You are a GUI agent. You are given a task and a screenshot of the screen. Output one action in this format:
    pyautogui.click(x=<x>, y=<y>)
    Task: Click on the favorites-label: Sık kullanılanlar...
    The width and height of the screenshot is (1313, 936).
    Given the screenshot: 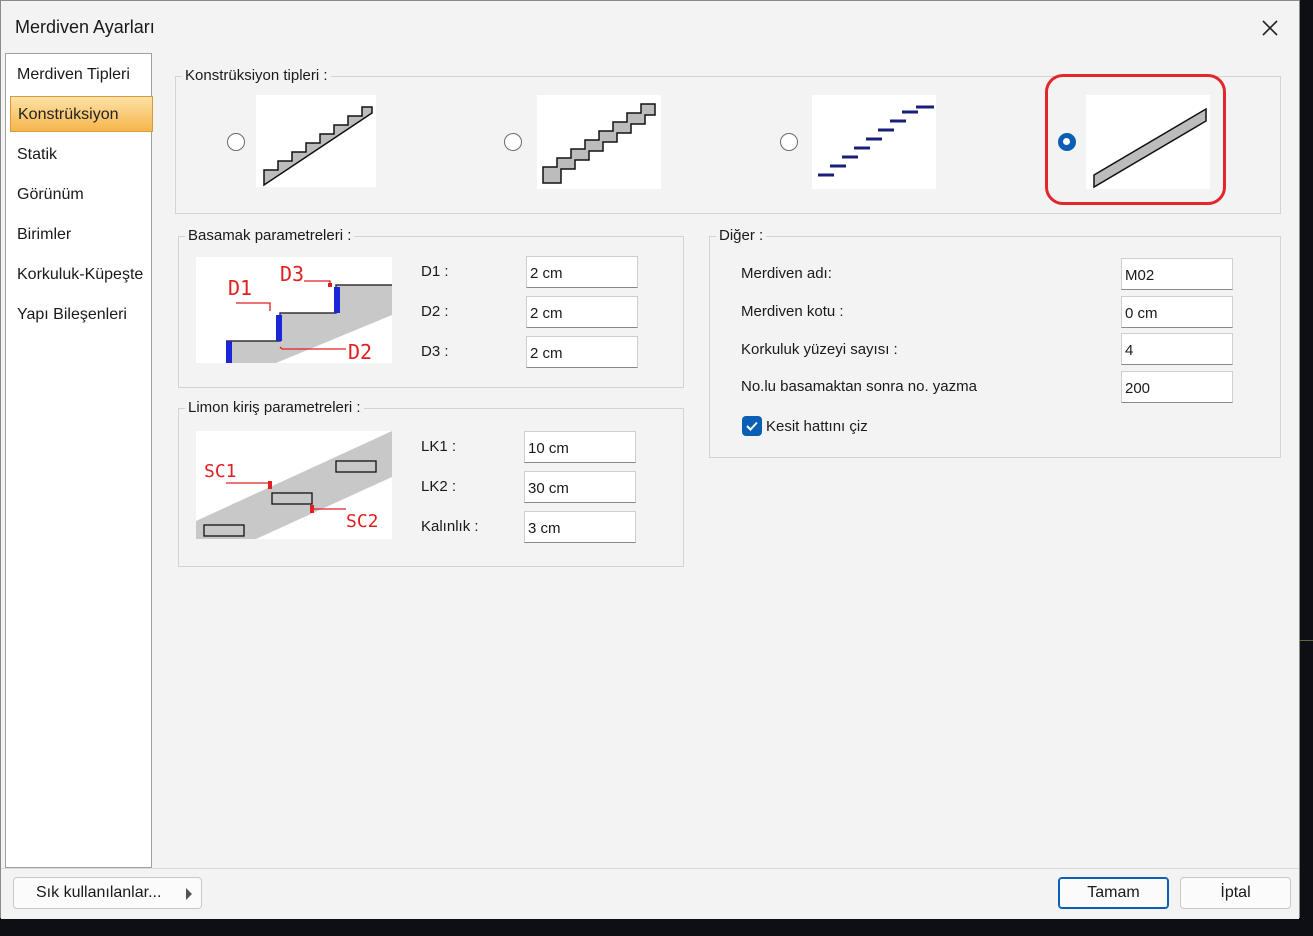 What is the action you would take?
    pyautogui.click(x=99, y=892)
    